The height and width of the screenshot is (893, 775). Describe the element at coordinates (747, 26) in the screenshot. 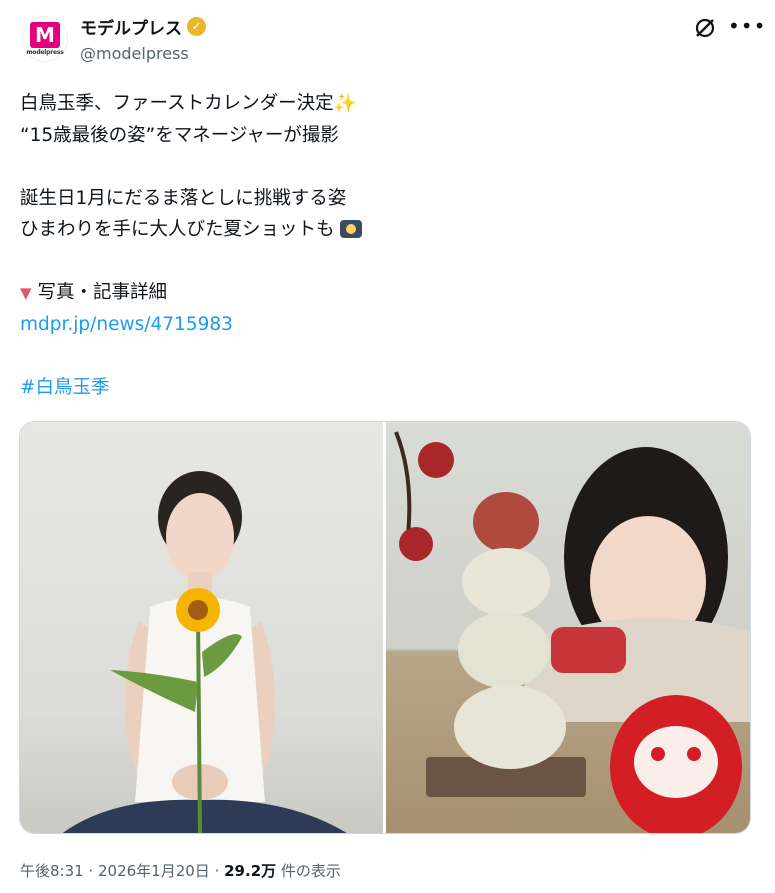

I see `more-icon: •••` at that location.